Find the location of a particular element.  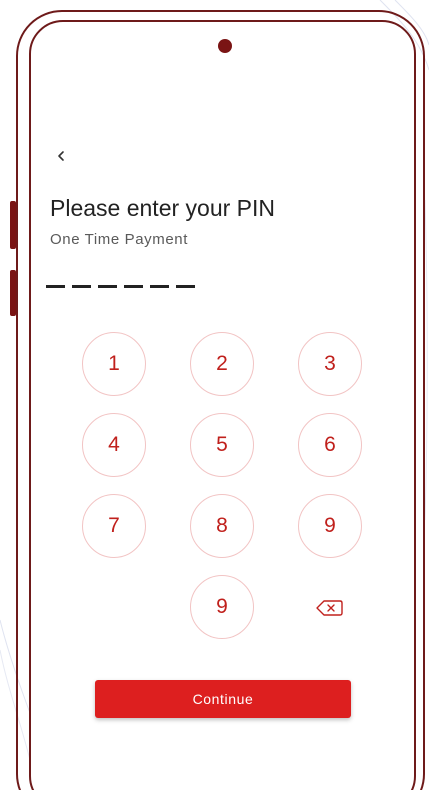

keypad-key-6: 6 is located at coordinates (330, 445).